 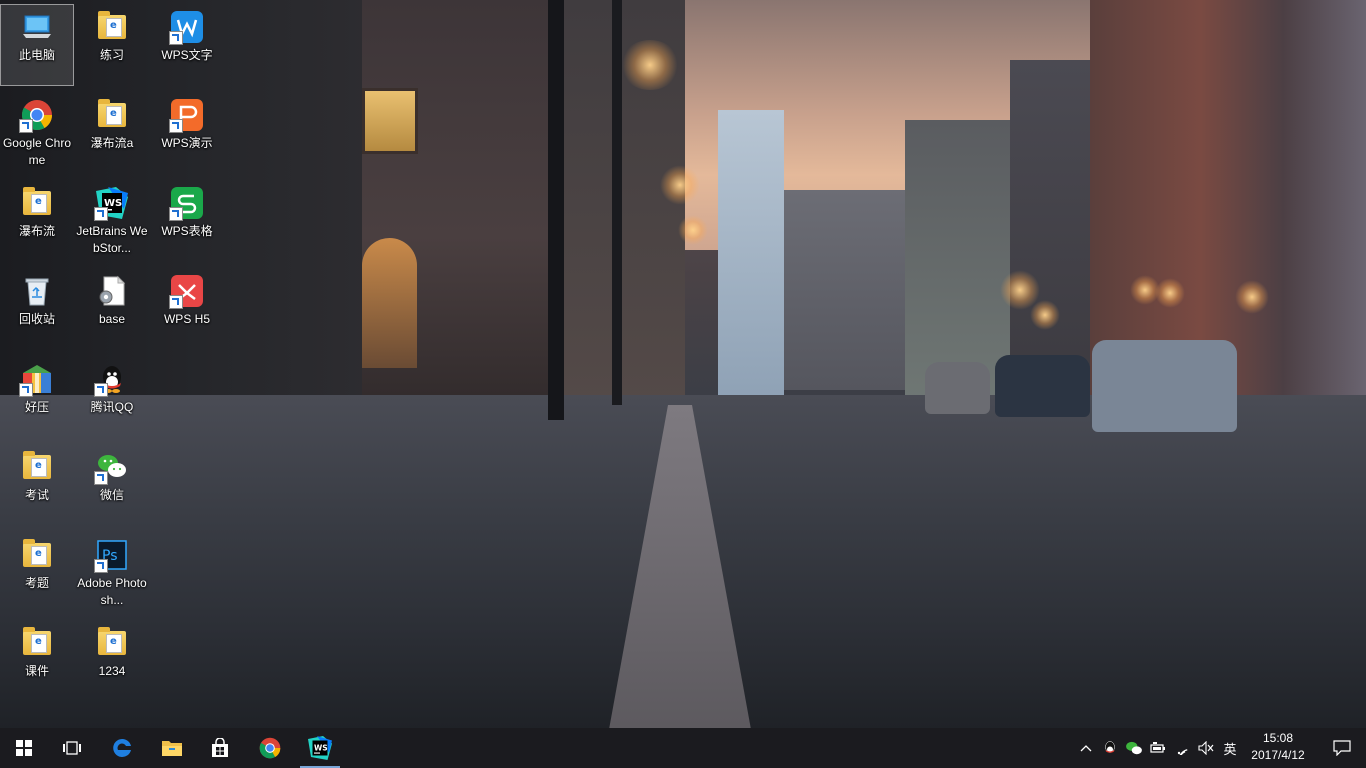 What do you see at coordinates (36, 55) in the screenshot?
I see `icon-label: 此电脑` at bounding box center [36, 55].